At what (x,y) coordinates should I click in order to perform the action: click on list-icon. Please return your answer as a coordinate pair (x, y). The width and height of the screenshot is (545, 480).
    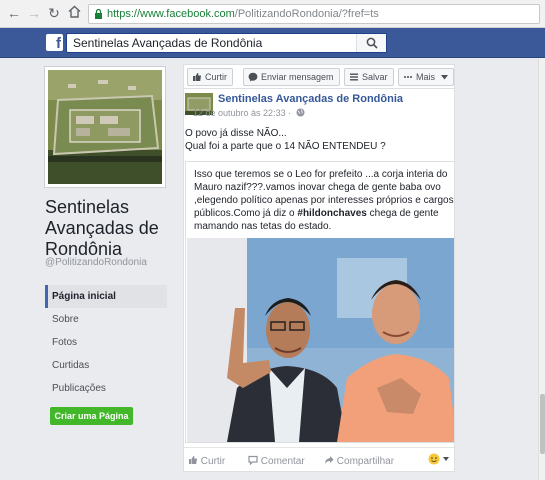
    Looking at the image, I should click on (354, 77).